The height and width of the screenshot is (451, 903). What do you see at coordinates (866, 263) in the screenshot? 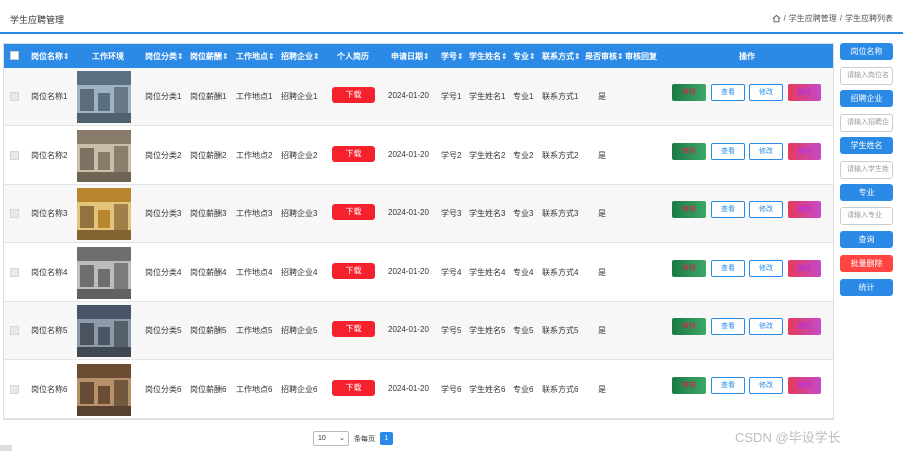
I see `batch-delete-button: 批量删除` at bounding box center [866, 263].